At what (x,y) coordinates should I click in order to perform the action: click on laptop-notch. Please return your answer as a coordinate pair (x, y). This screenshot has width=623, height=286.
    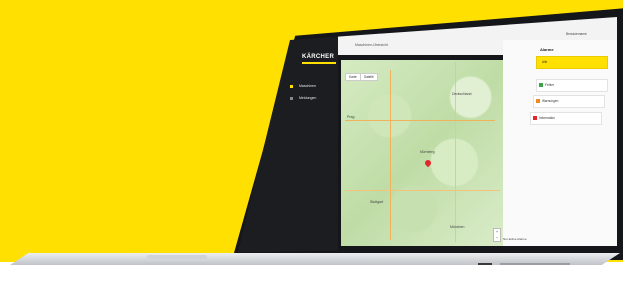
    Looking at the image, I should click on (177, 257).